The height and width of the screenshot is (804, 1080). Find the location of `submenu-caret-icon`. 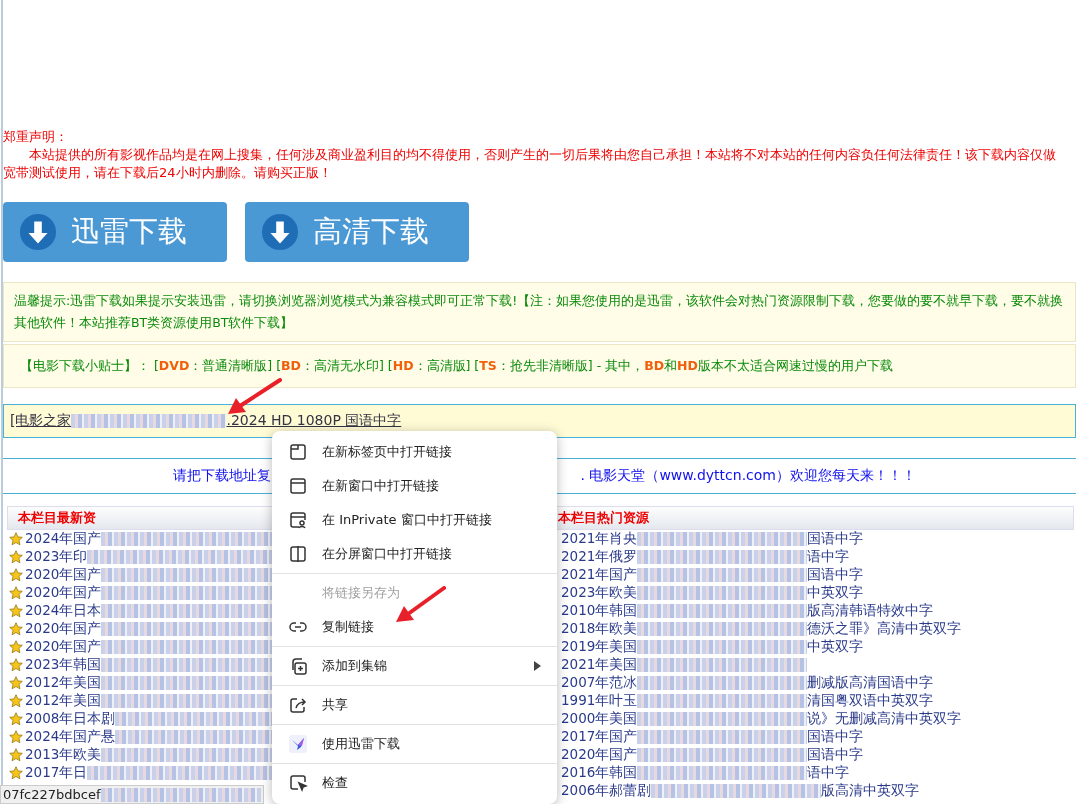

submenu-caret-icon is located at coordinates (537, 666).